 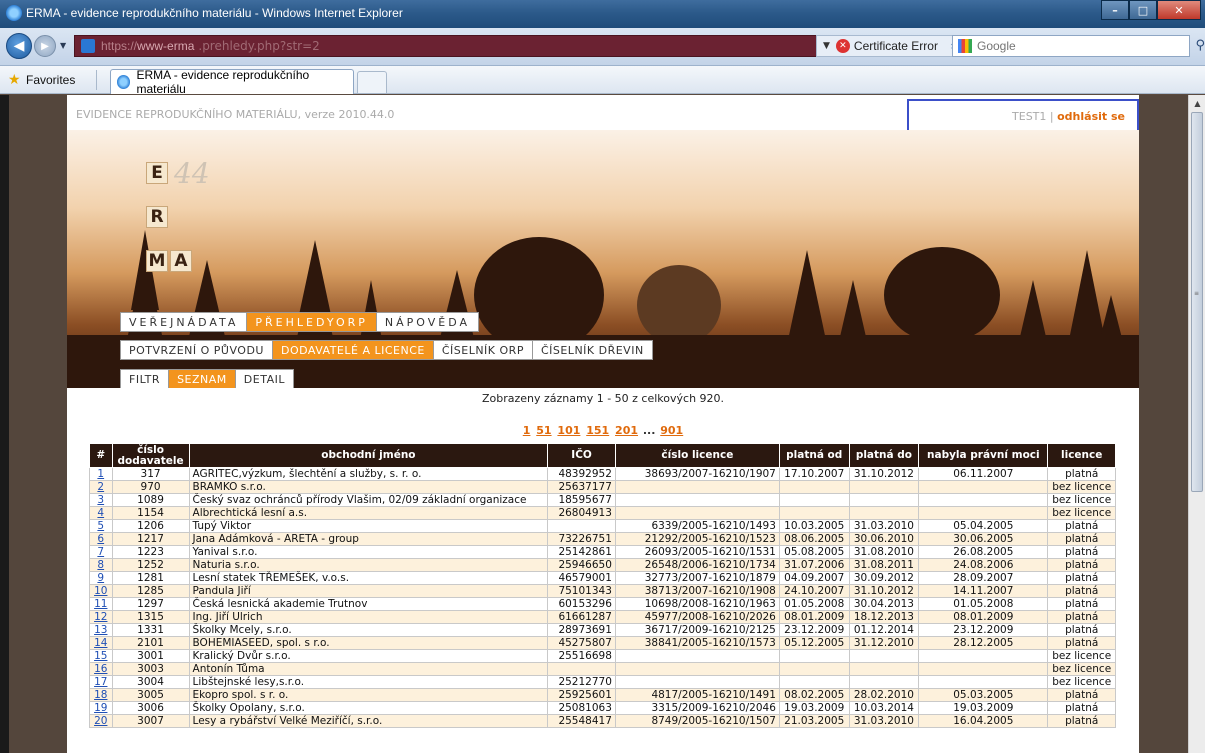 What do you see at coordinates (144, 379) in the screenshot?
I see `tab-filtr: FILTR` at bounding box center [144, 379].